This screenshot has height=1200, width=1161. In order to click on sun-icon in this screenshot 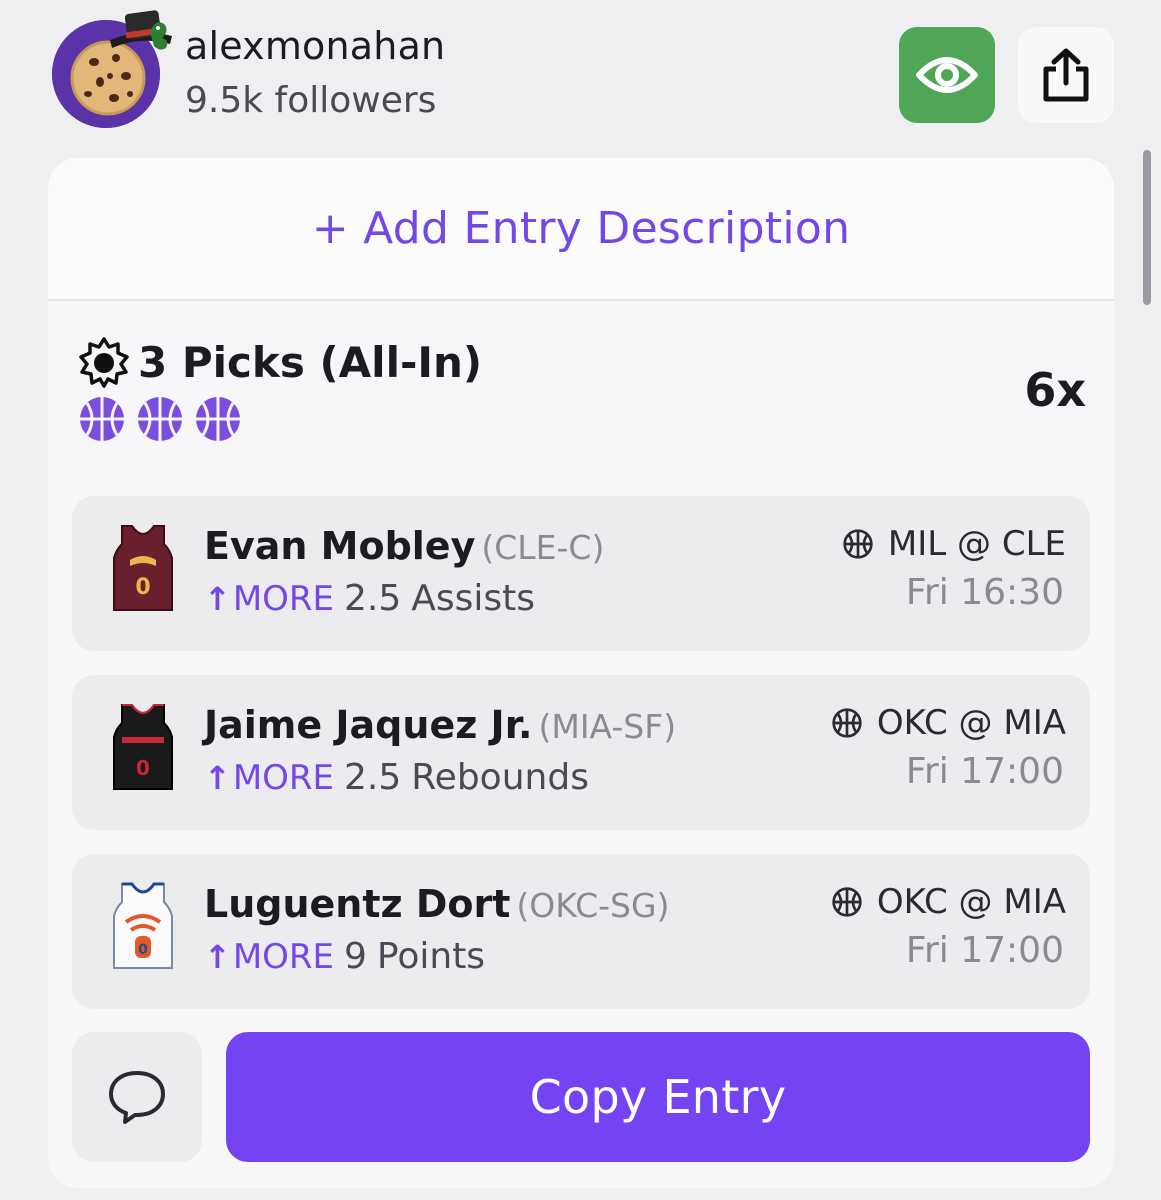, I will do `click(104, 362)`.